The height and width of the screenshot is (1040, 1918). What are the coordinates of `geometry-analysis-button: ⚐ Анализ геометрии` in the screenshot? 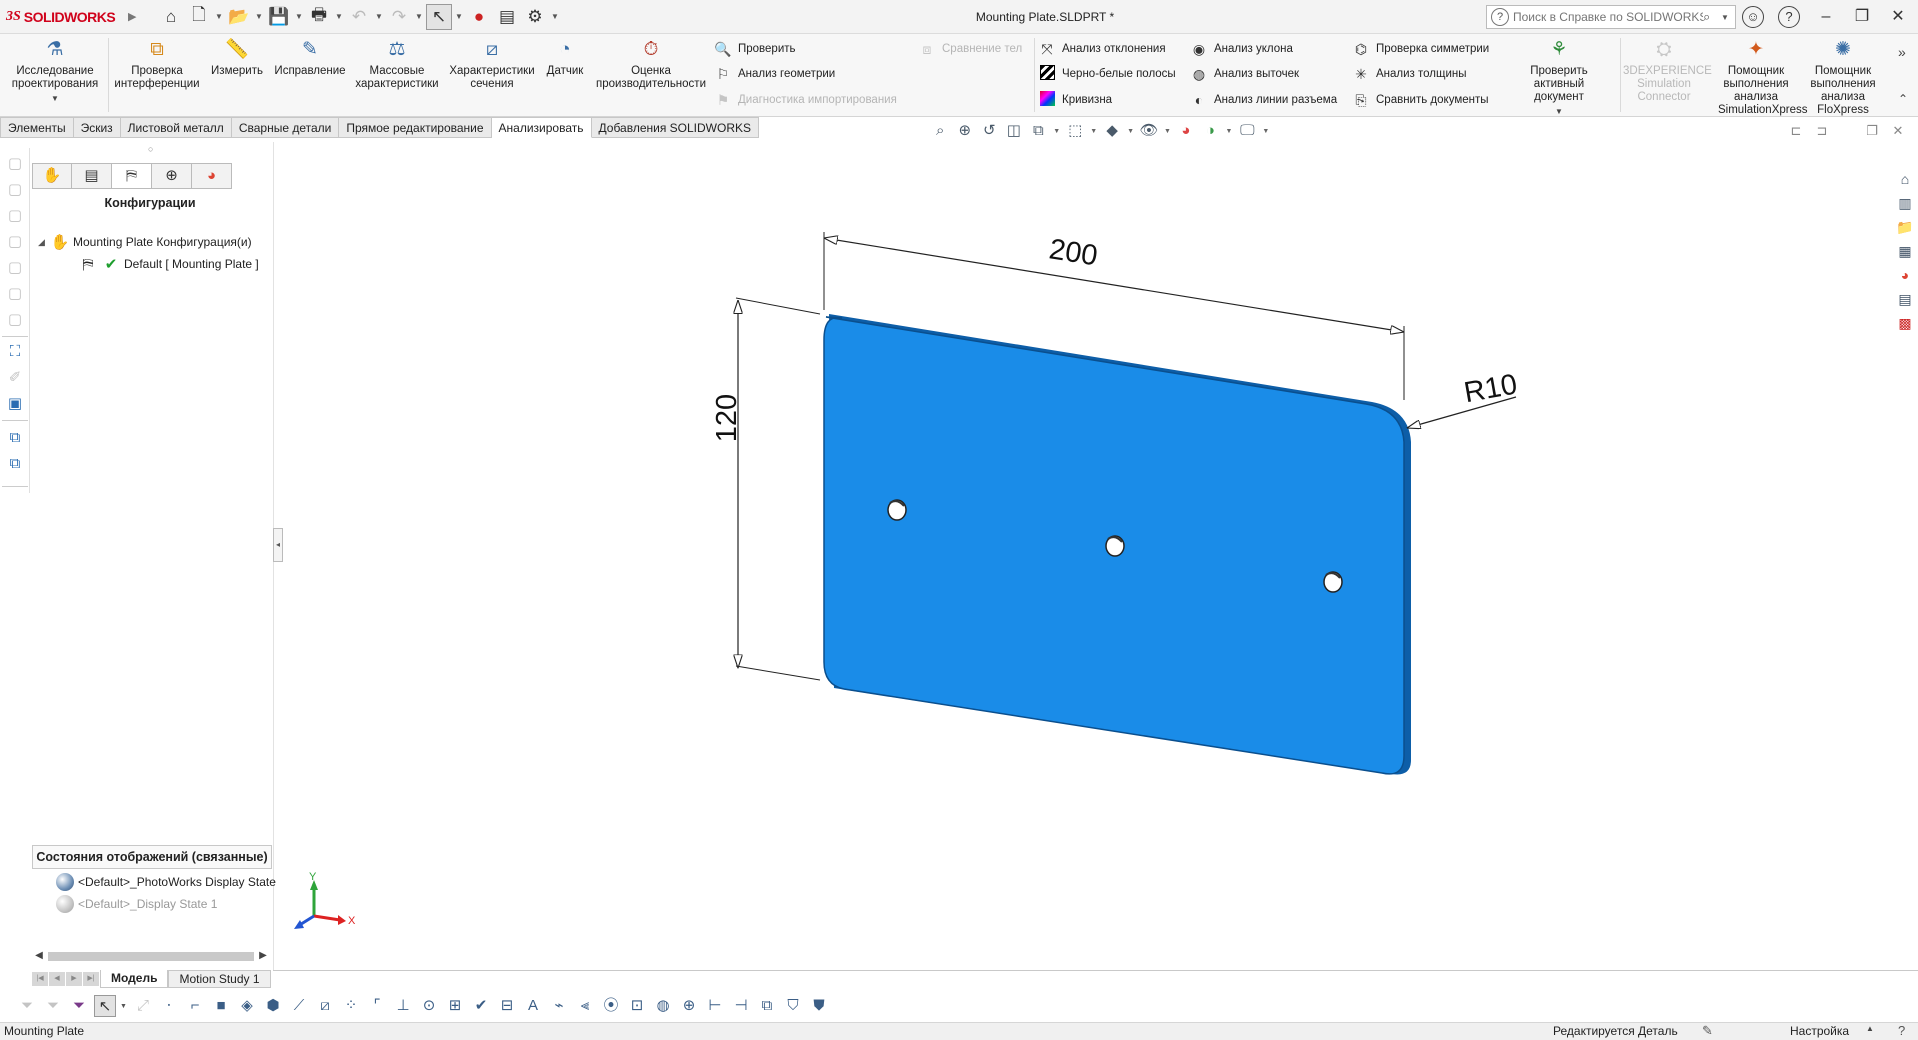 It's located at (774, 74).